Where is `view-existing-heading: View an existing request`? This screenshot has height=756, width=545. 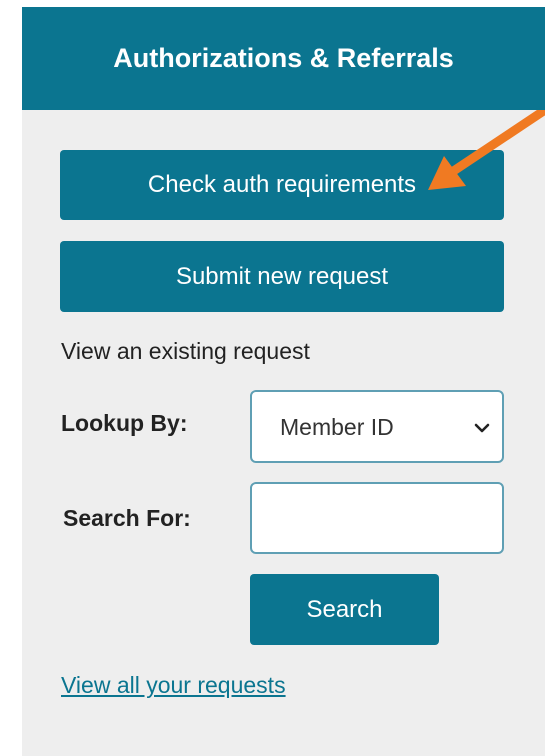
view-existing-heading: View an existing request is located at coordinates (185, 351).